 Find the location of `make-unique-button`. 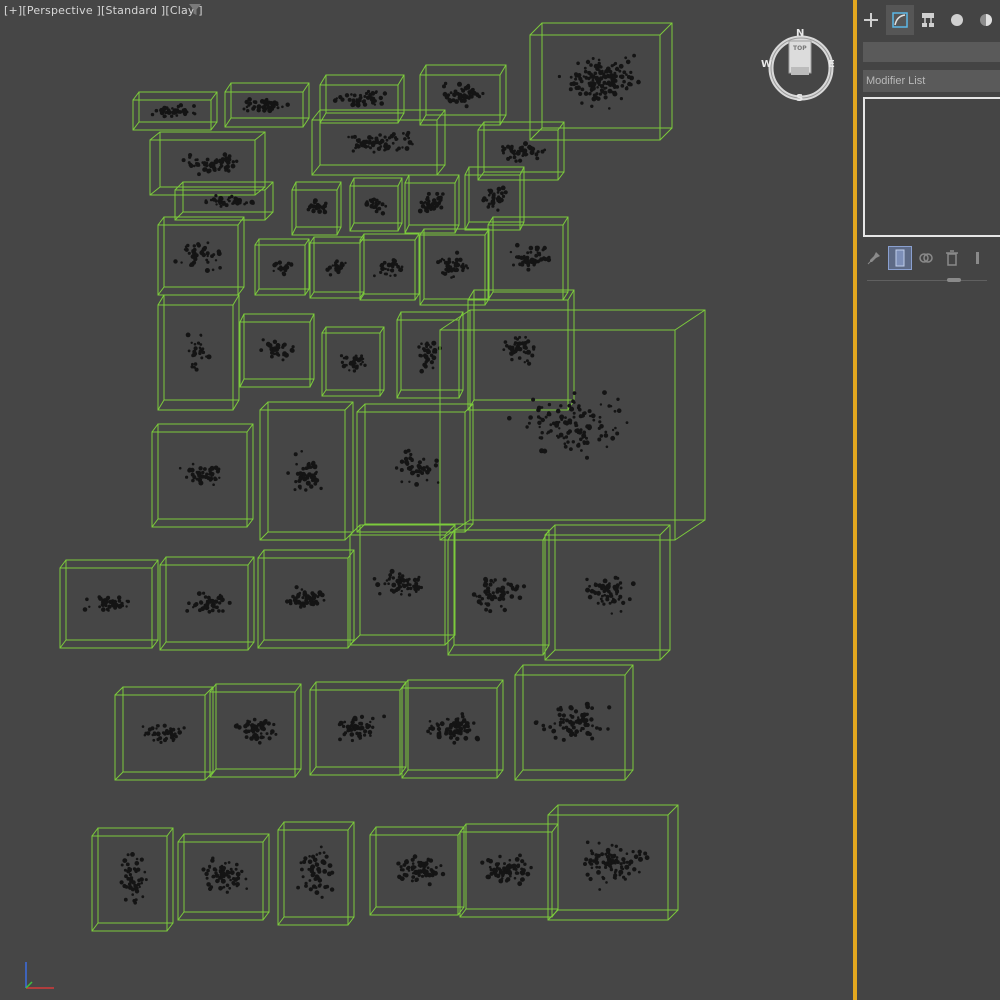

make-unique-button is located at coordinates (926, 258).